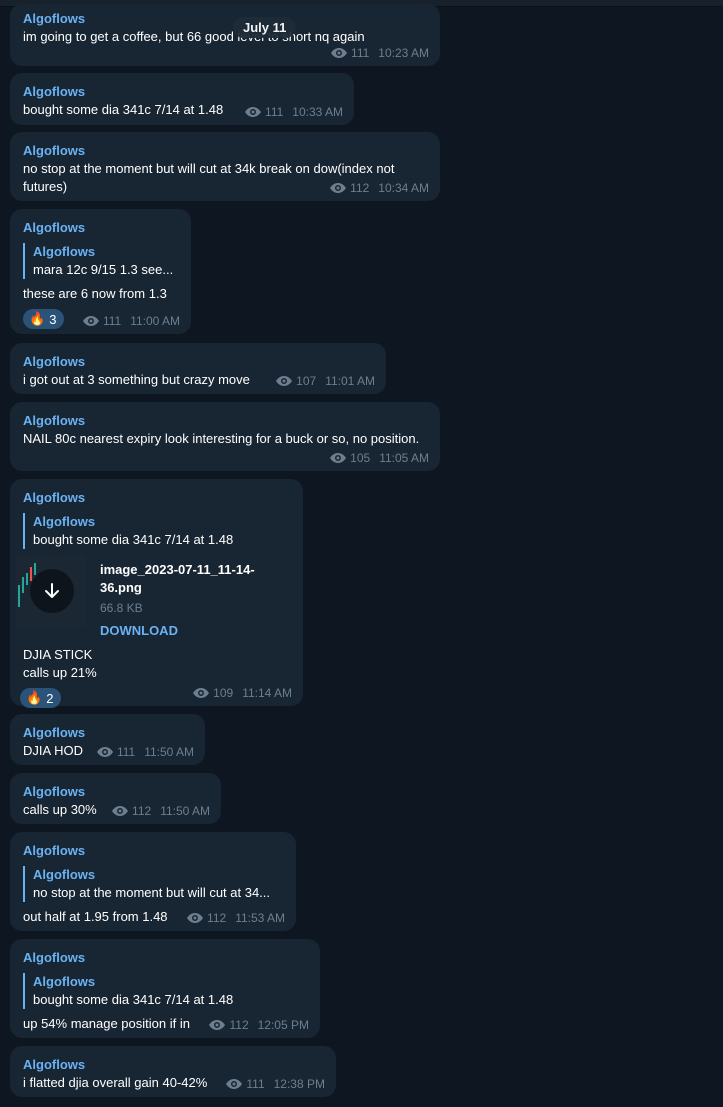 The height and width of the screenshot is (1107, 723). I want to click on date-separator: July 11, so click(265, 27).